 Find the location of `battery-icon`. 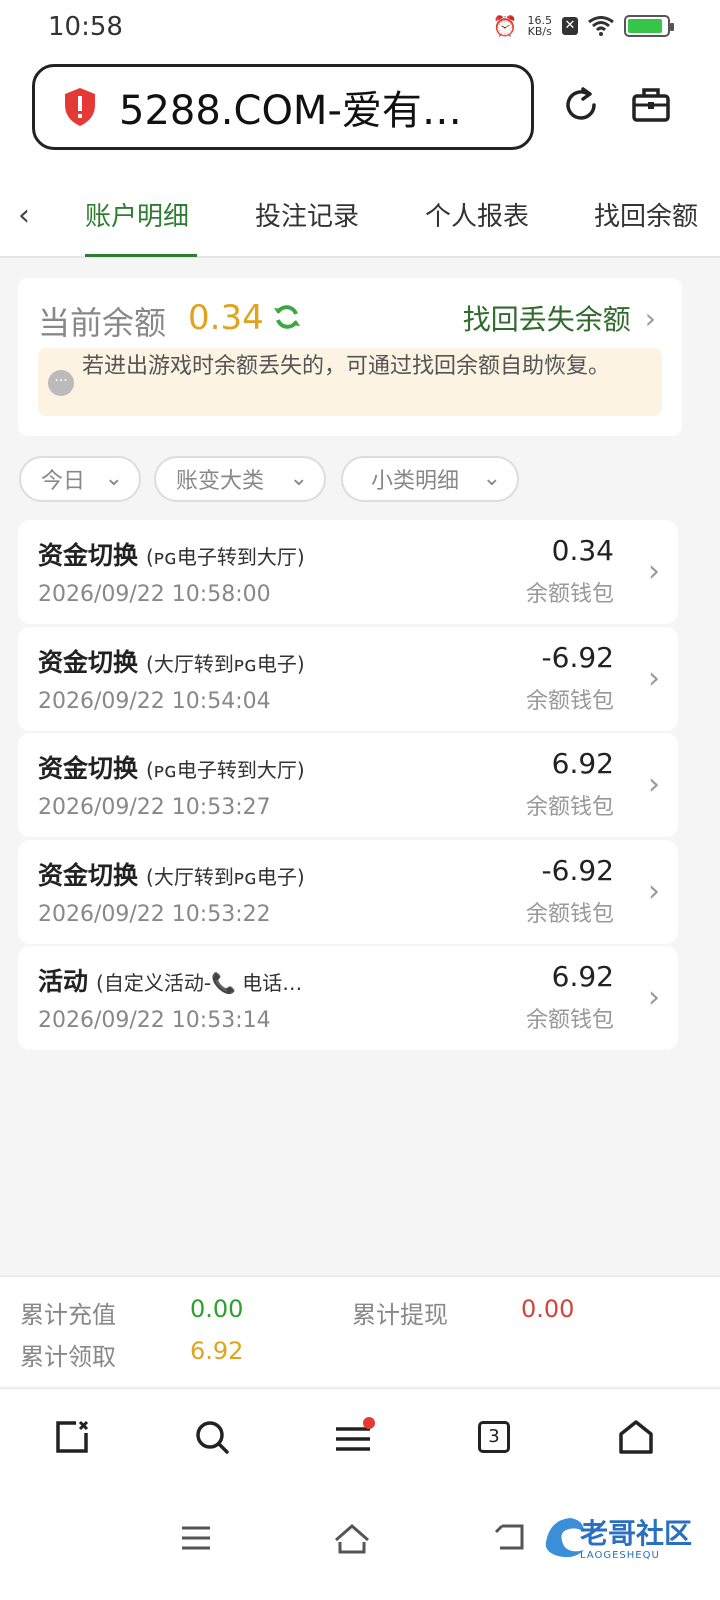

battery-icon is located at coordinates (649, 26).